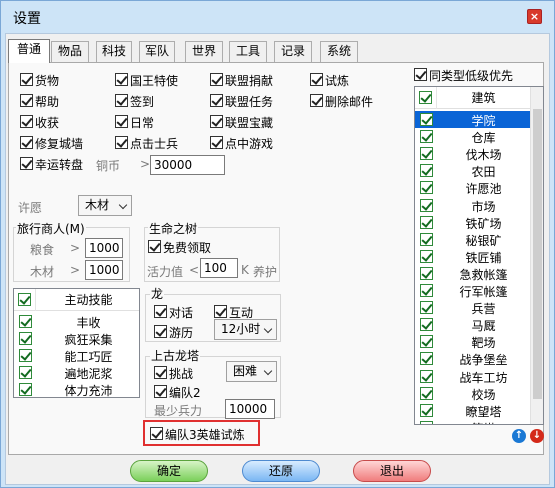  I want to click on skills-select-all-checkbox, so click(24, 299).